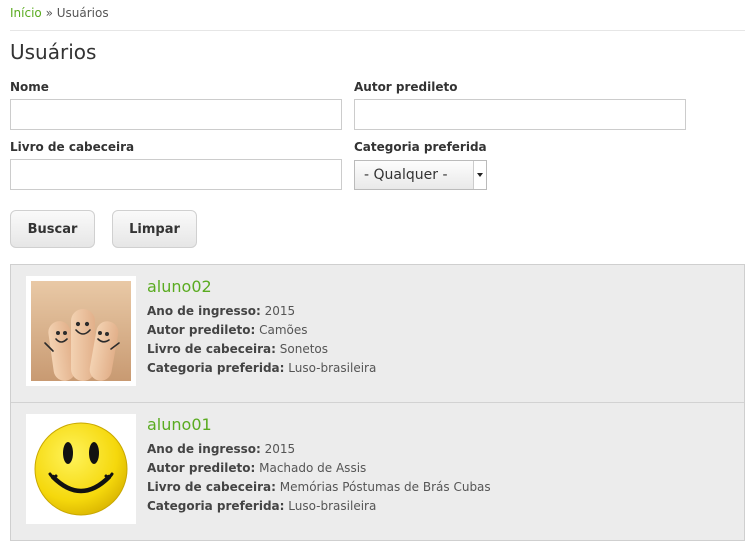 The height and width of the screenshot is (552, 755). Describe the element at coordinates (479, 175) in the screenshot. I see `dropdown-arrow-icon` at that location.